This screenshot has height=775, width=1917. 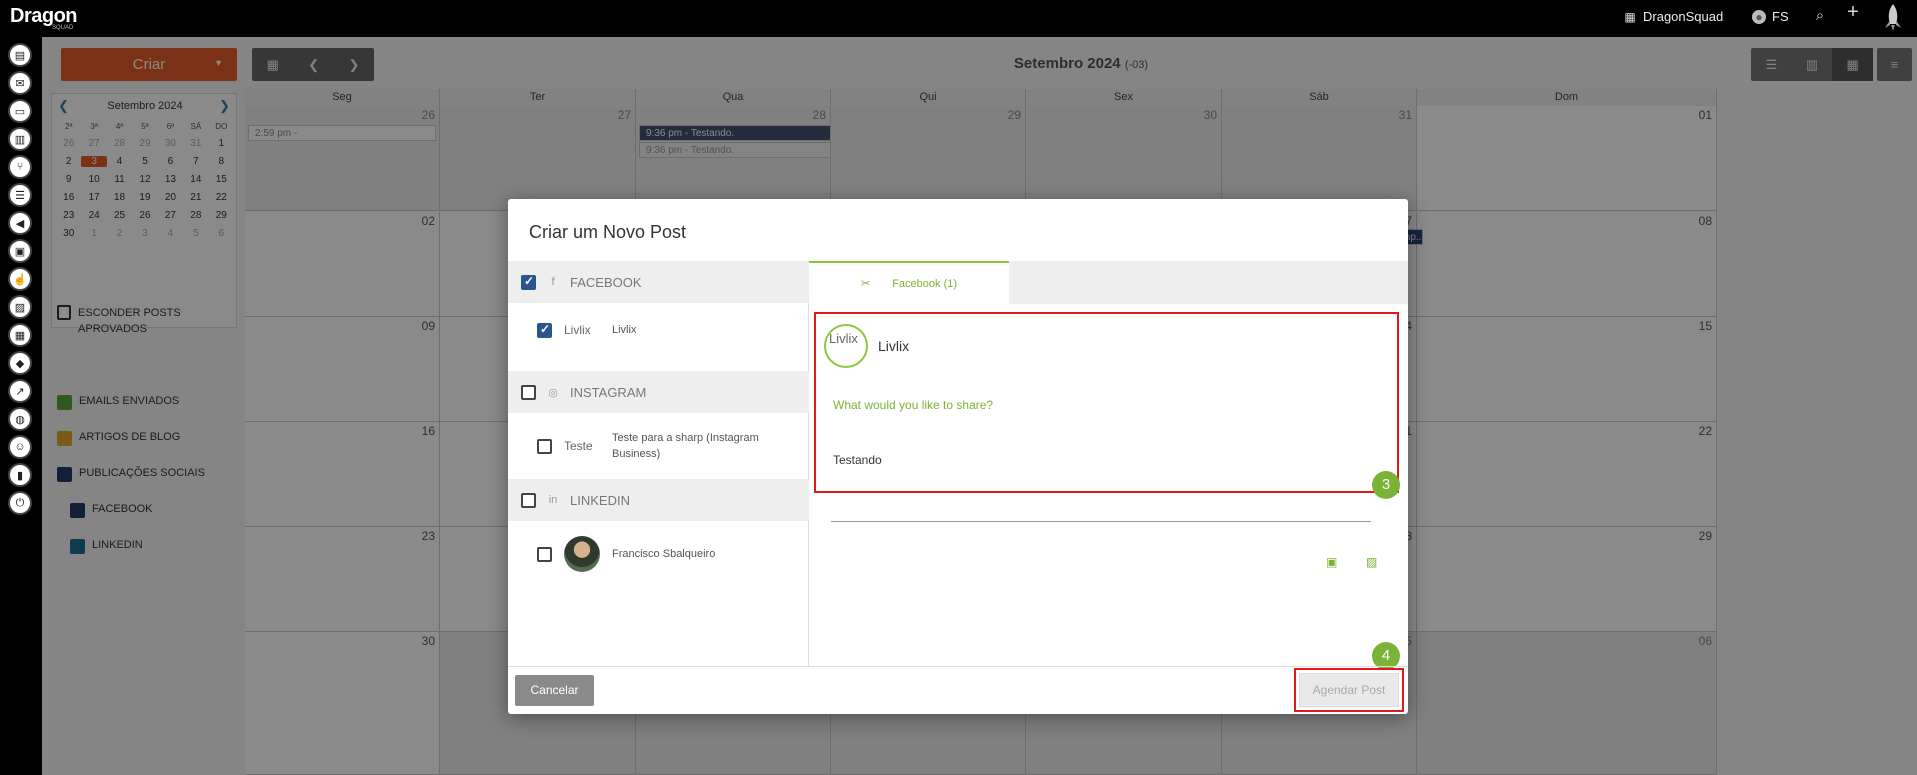 What do you see at coordinates (20, 251) in the screenshot?
I see `form-icon: ▣` at bounding box center [20, 251].